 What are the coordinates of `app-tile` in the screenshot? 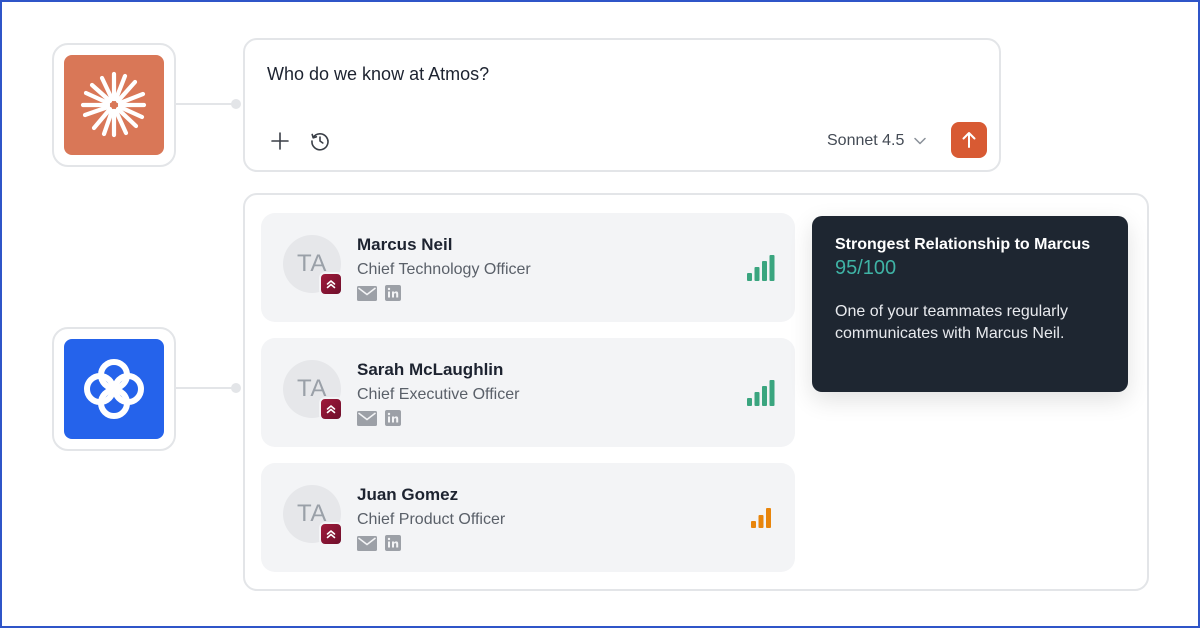 It's located at (114, 389).